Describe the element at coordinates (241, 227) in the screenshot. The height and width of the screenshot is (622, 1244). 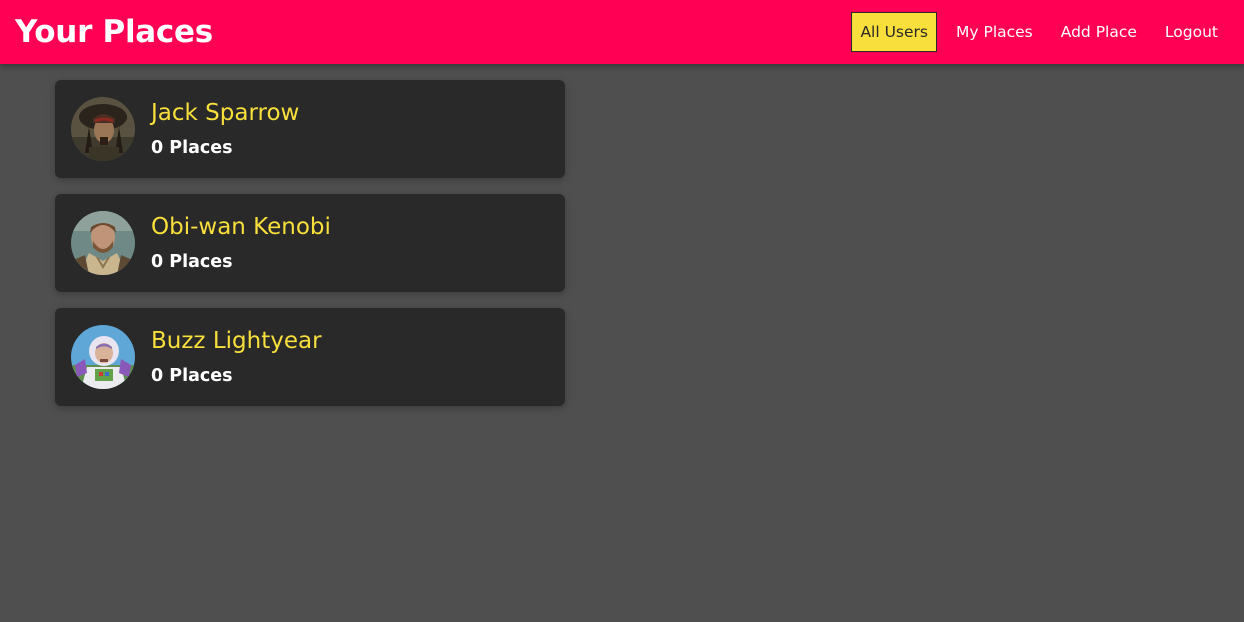
I see `user-name: Obi-wan Kenobi` at that location.